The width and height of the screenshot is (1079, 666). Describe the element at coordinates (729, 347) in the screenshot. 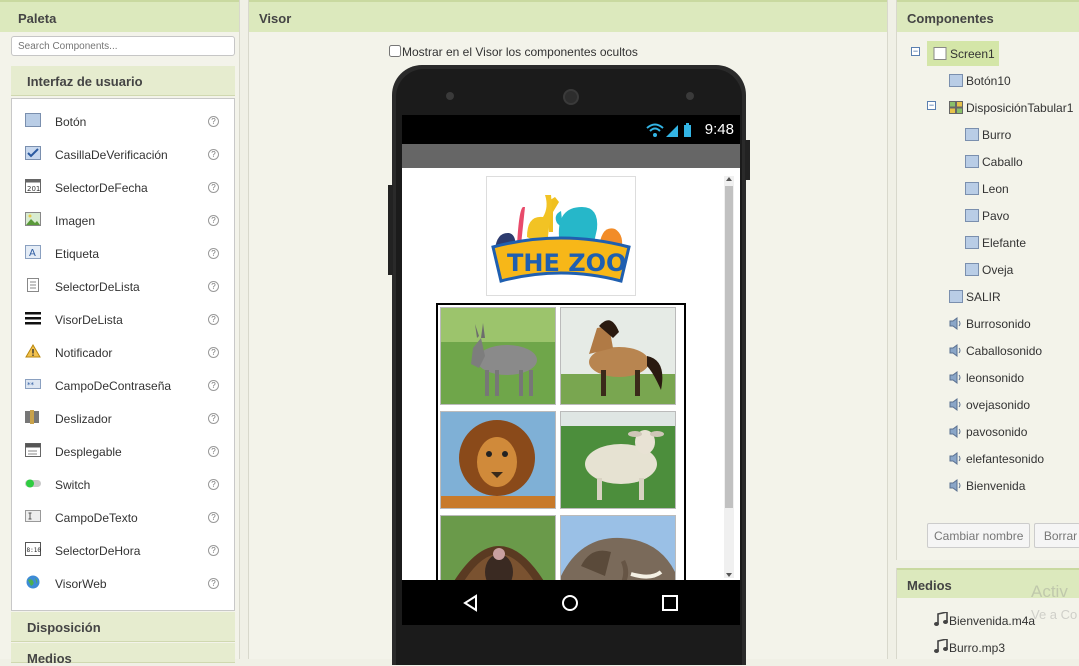

I see `scrollbar-thumb` at that location.